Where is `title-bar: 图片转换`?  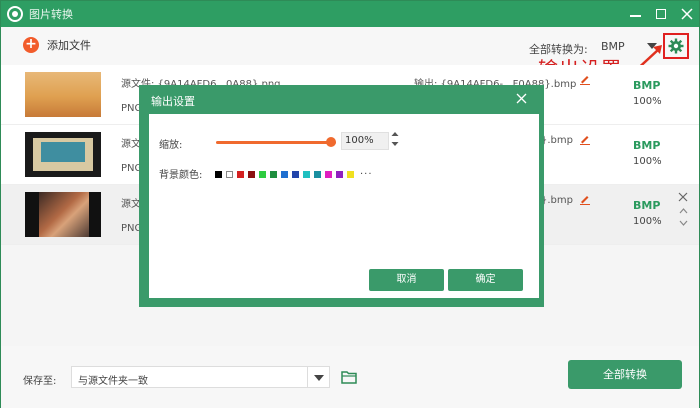
title-bar: 图片转换 is located at coordinates (350, 14).